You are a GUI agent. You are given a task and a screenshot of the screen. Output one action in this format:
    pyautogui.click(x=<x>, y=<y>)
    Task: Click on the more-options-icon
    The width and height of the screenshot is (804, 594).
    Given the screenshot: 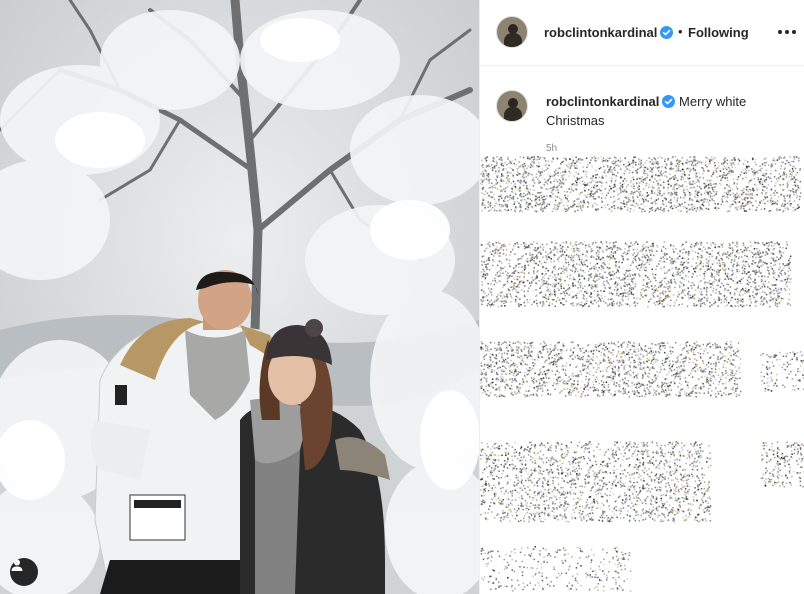 What is the action you would take?
    pyautogui.click(x=780, y=32)
    